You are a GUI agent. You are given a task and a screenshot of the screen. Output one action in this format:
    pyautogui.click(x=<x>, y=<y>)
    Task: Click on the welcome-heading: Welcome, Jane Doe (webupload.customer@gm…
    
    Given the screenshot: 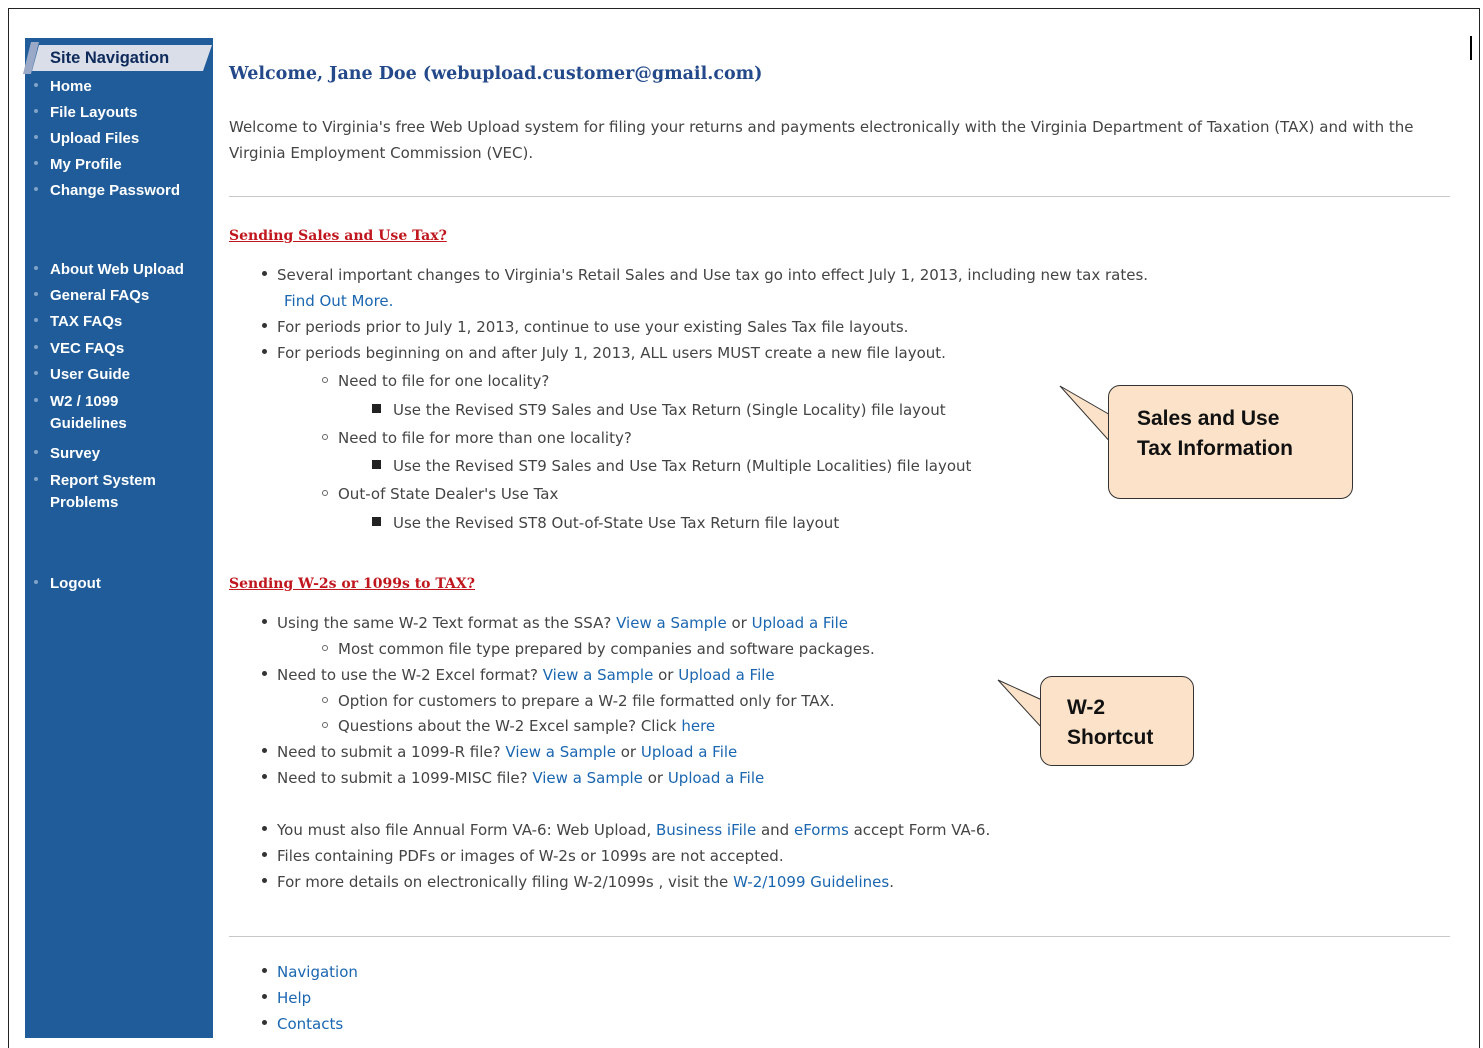 What is the action you would take?
    pyautogui.click(x=496, y=74)
    